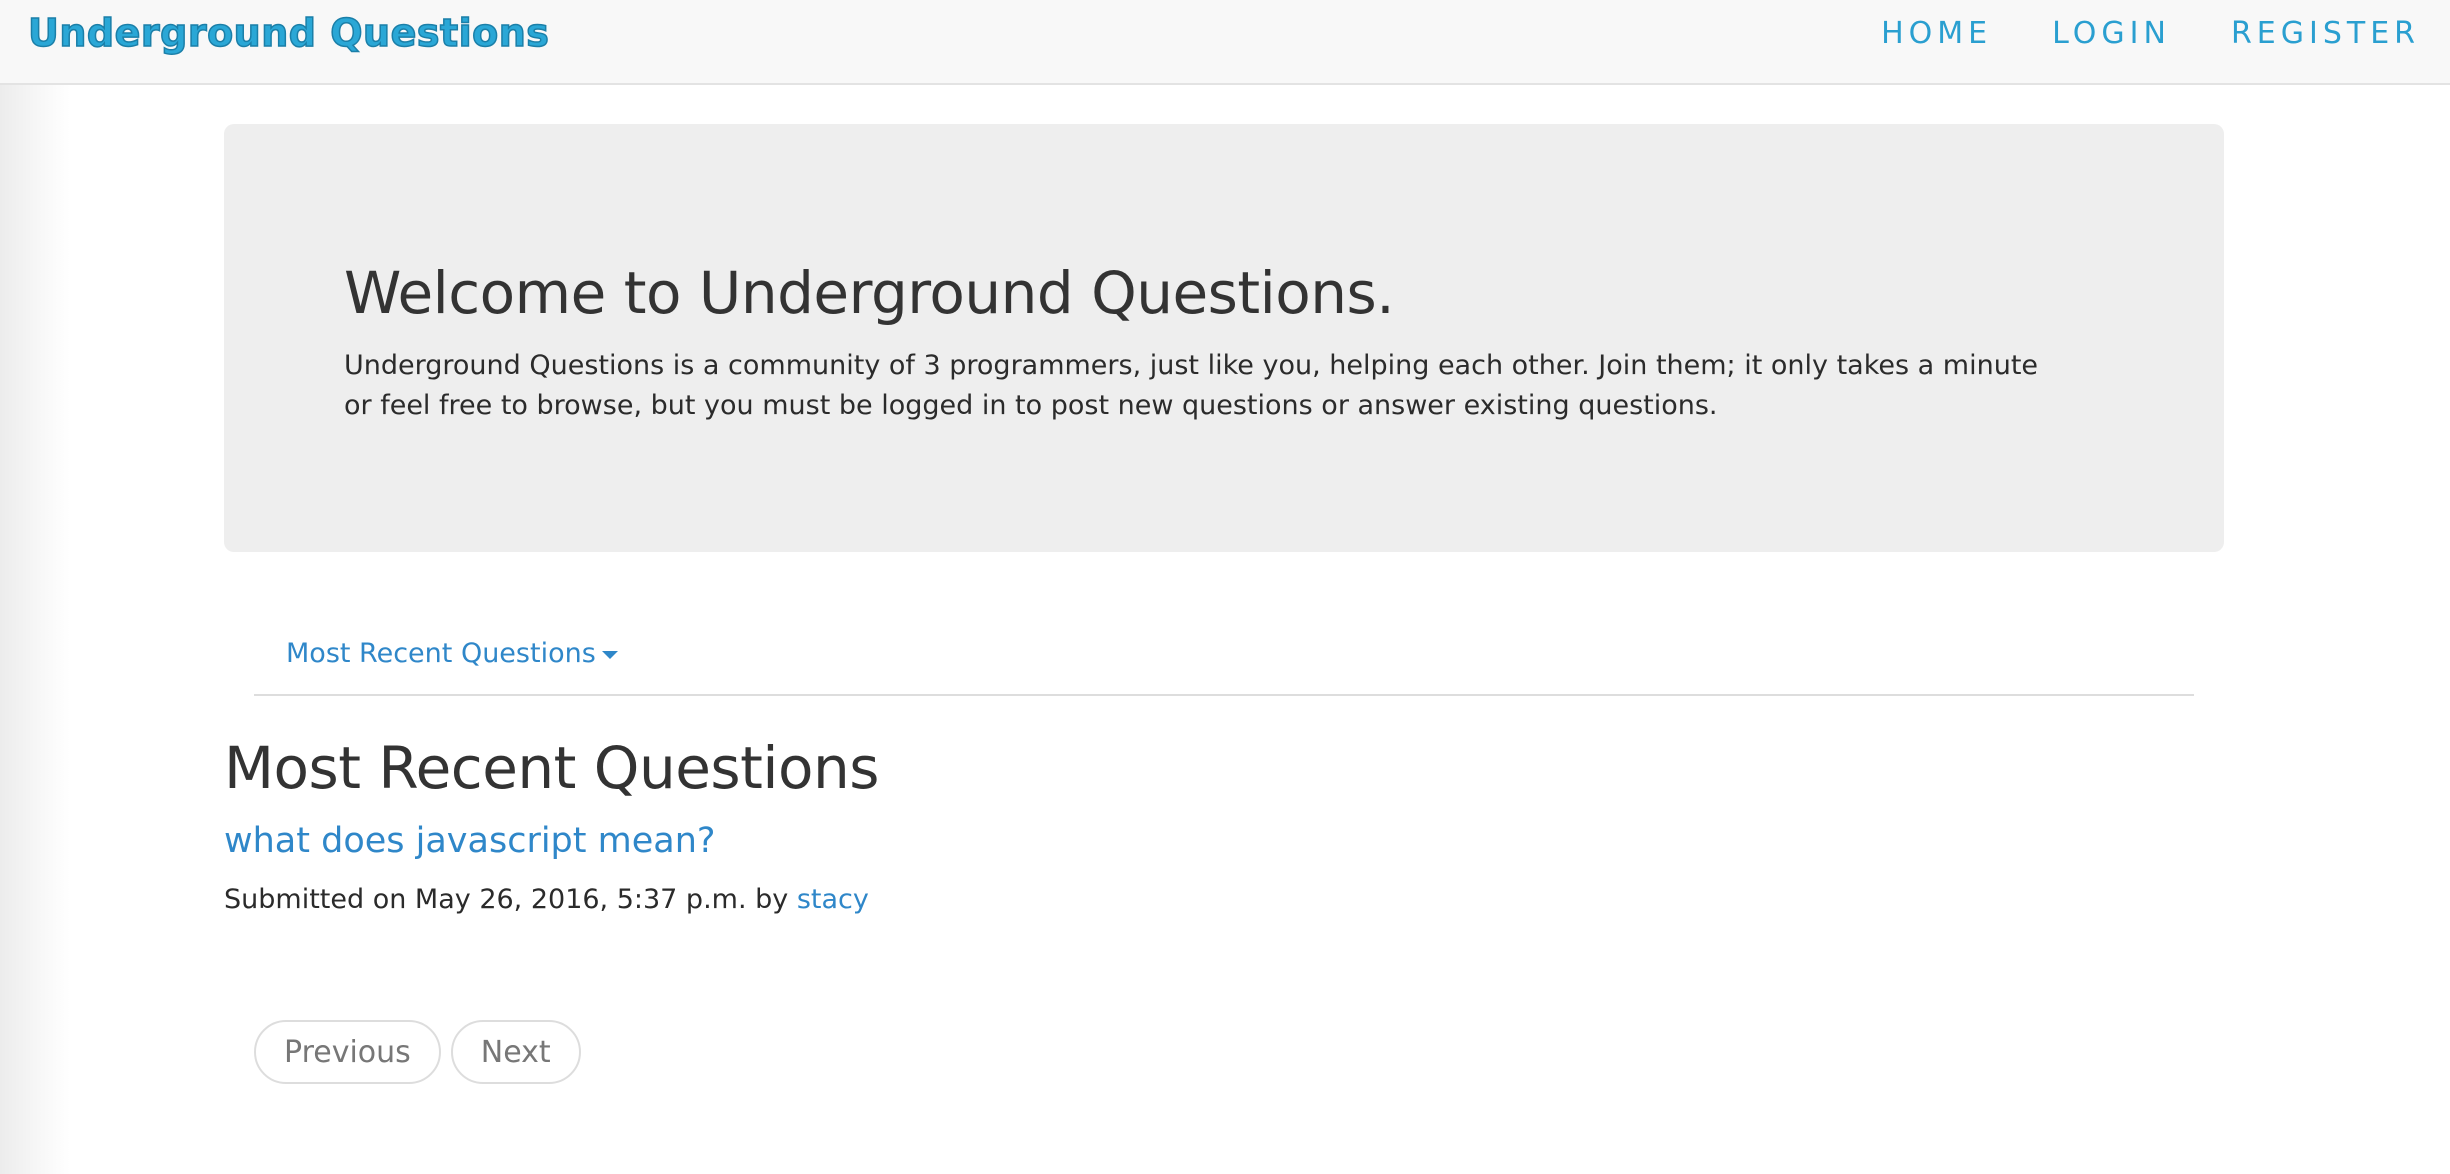  I want to click on caret-down-icon, so click(609, 654).